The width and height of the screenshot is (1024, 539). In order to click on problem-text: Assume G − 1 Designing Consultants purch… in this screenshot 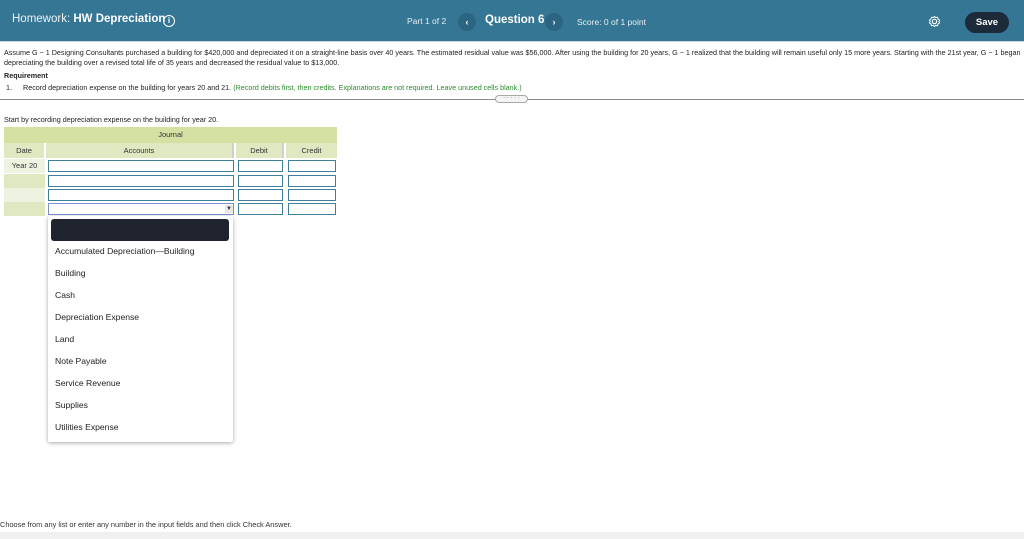, I will do `click(512, 57)`.